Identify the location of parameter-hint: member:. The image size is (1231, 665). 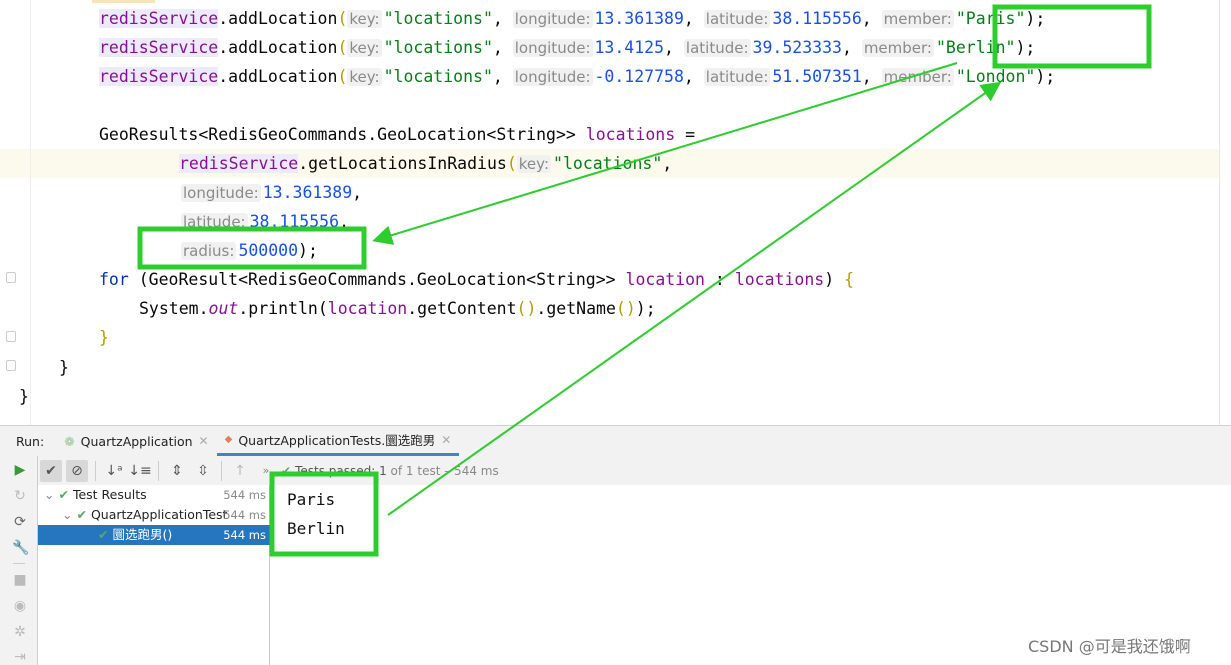
(917, 19).